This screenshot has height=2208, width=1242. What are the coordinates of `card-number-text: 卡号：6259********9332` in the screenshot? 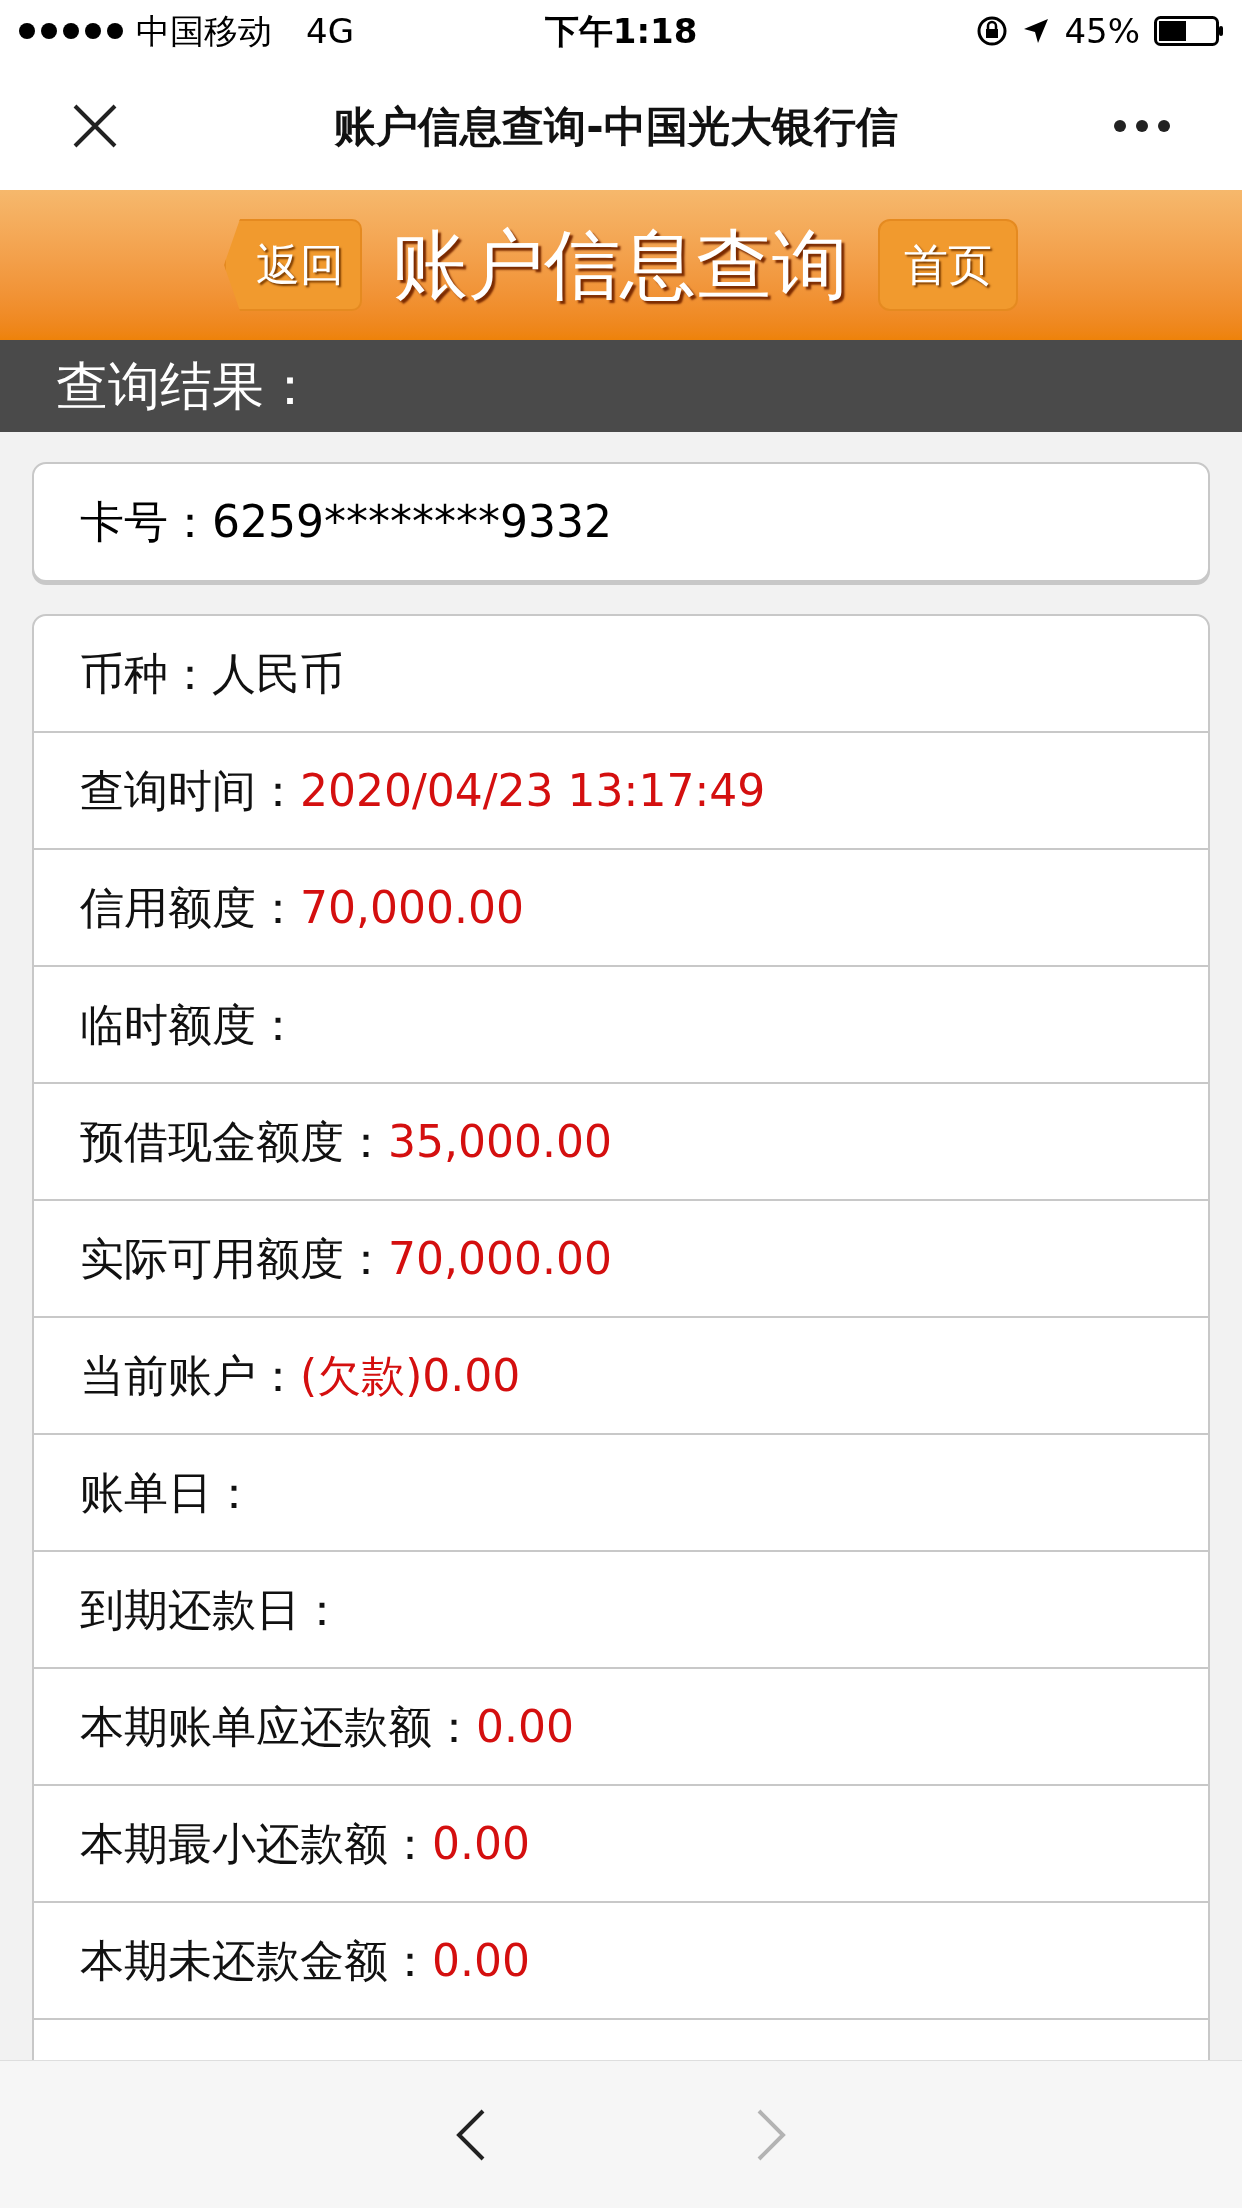 It's located at (346, 522).